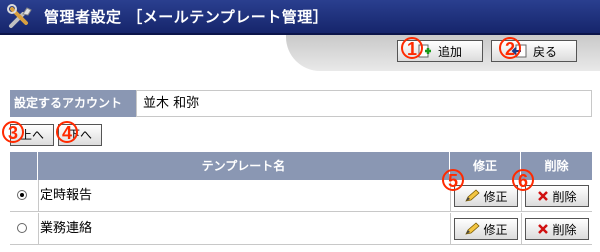 Image resolution: width=600 pixels, height=252 pixels. I want to click on tools-icon, so click(19, 16).